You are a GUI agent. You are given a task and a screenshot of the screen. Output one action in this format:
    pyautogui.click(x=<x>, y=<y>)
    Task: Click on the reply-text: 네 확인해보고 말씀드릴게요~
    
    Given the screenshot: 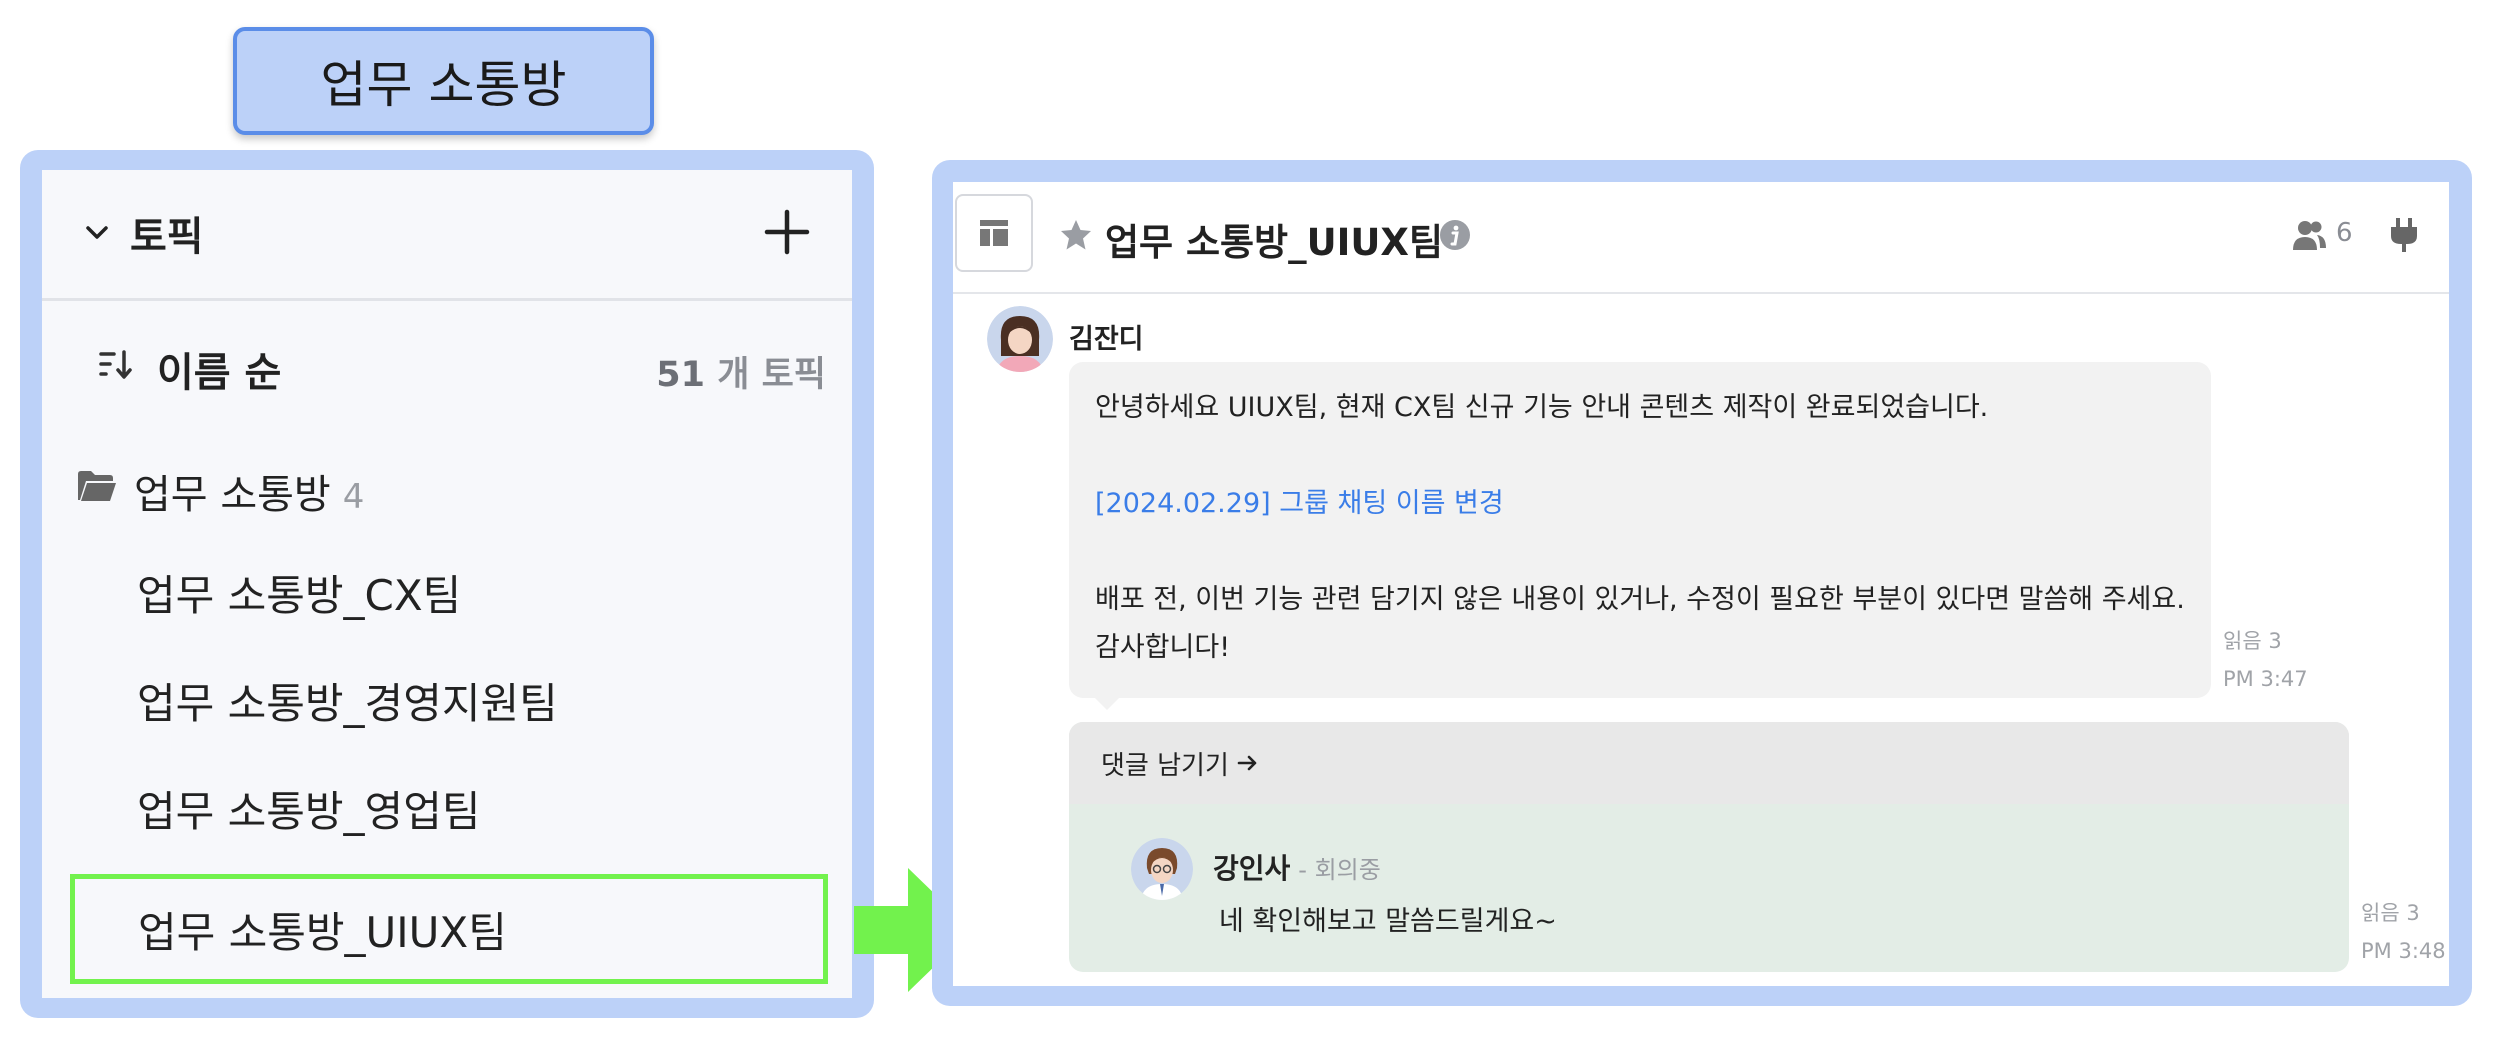 What is the action you would take?
    pyautogui.click(x=1388, y=921)
    